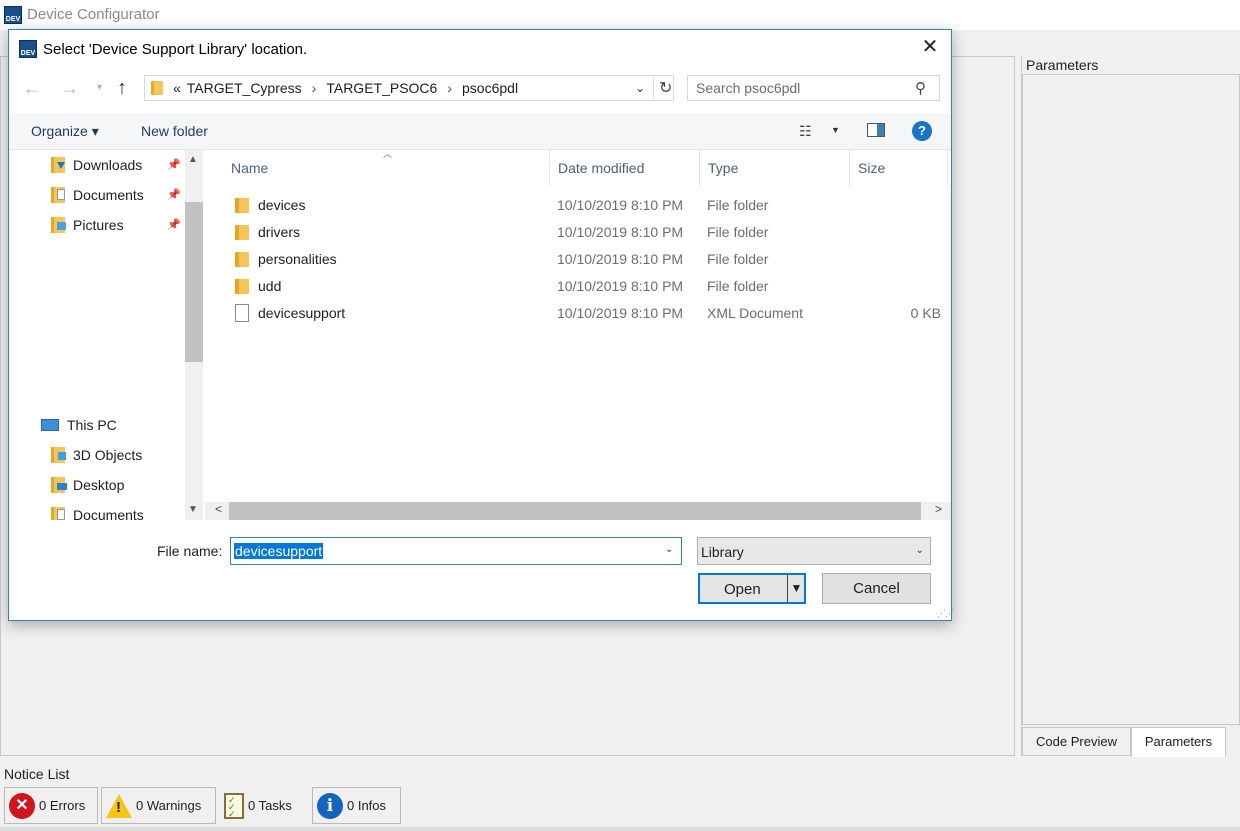 This screenshot has height=831, width=1240. Describe the element at coordinates (938, 509) in the screenshot. I see `scroll-right-icon: >` at that location.